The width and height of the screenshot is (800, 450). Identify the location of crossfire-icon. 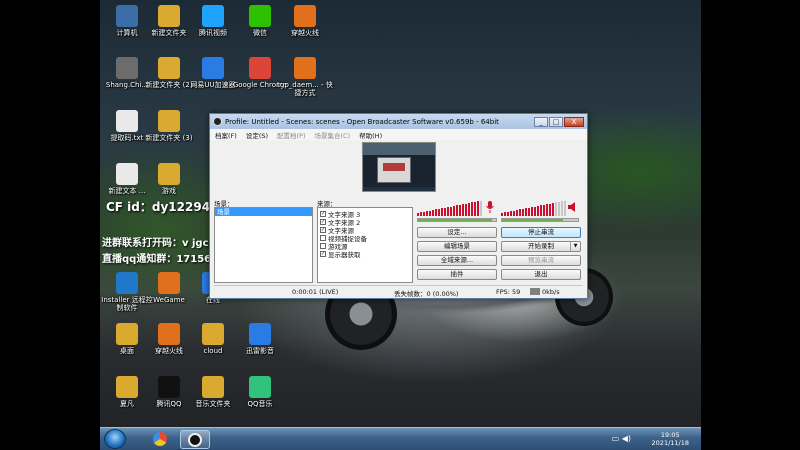
(169, 334).